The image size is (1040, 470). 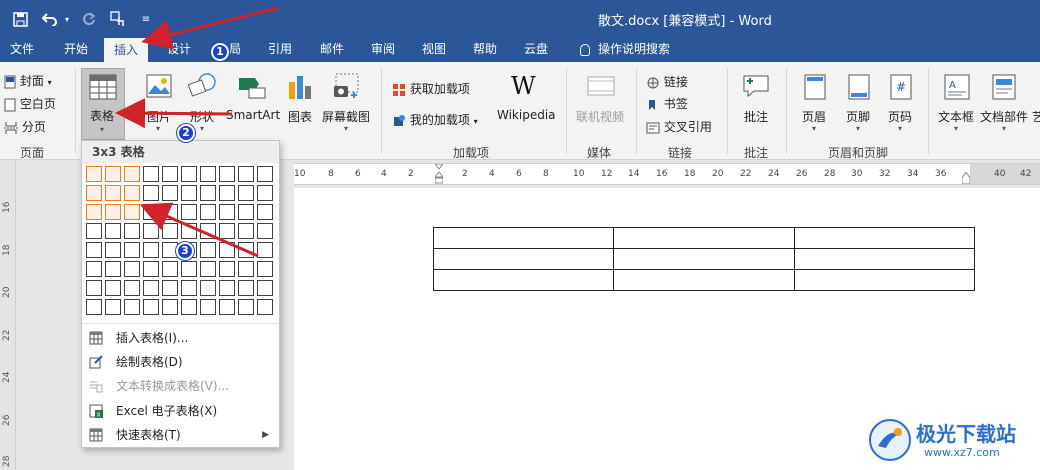 I want to click on touch-mode-icon, so click(x=118, y=19).